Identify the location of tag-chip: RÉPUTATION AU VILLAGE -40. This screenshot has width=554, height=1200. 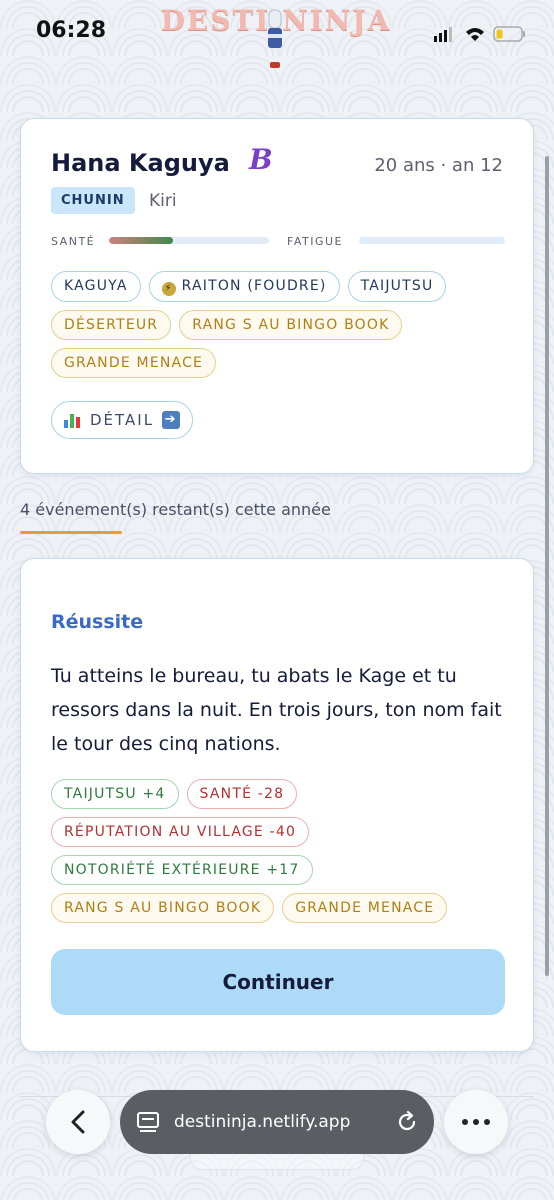
(180, 832).